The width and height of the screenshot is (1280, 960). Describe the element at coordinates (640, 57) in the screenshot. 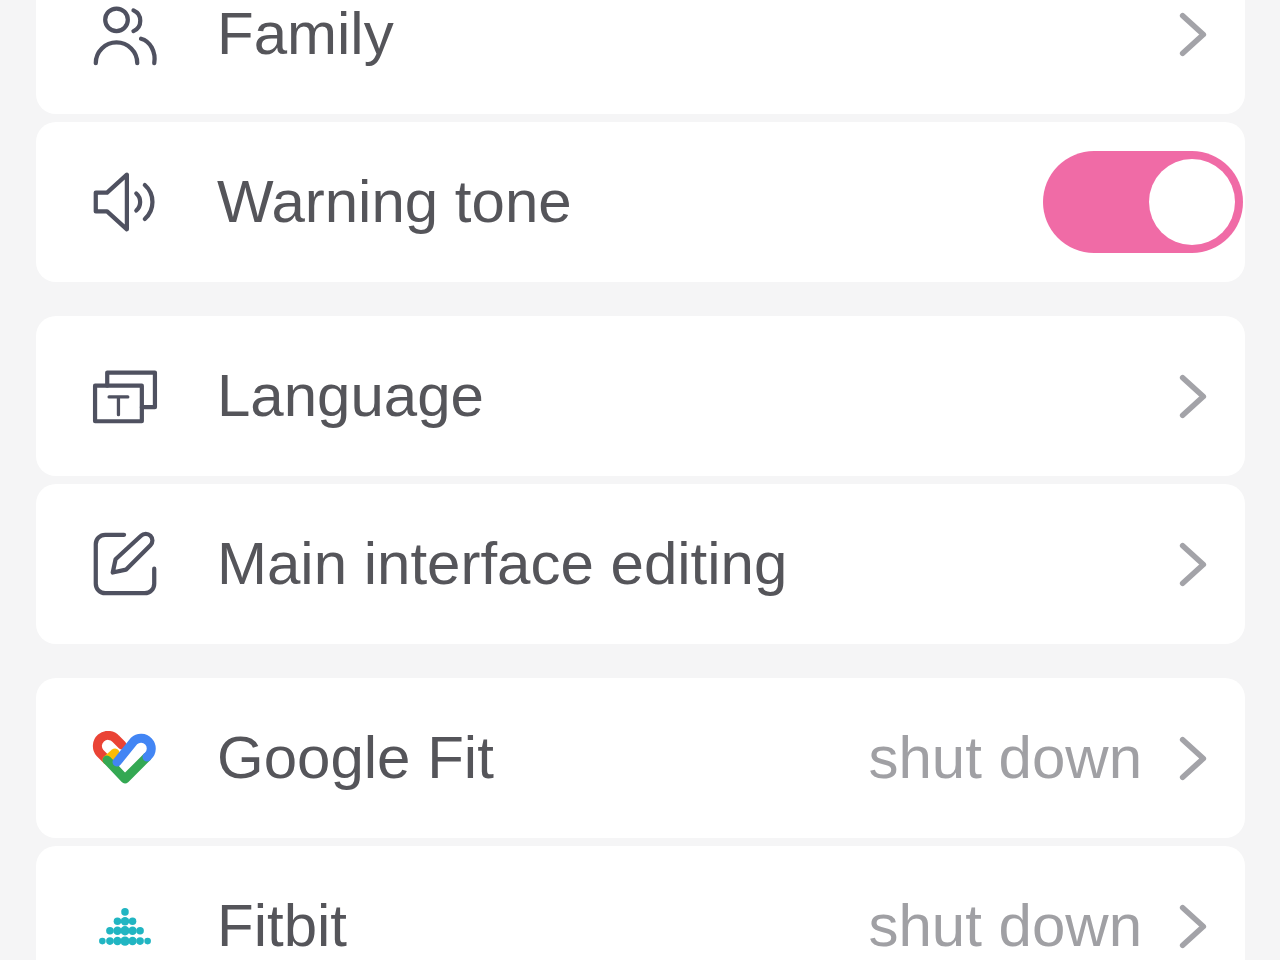

I see `settings-row: Family` at that location.